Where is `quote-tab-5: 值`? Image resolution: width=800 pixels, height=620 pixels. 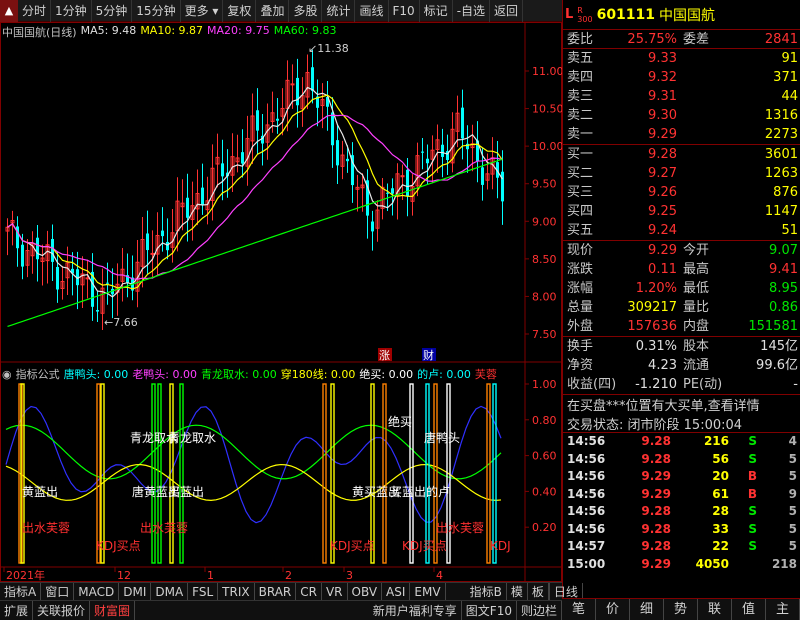 quote-tab-5: 值 is located at coordinates (749, 609).